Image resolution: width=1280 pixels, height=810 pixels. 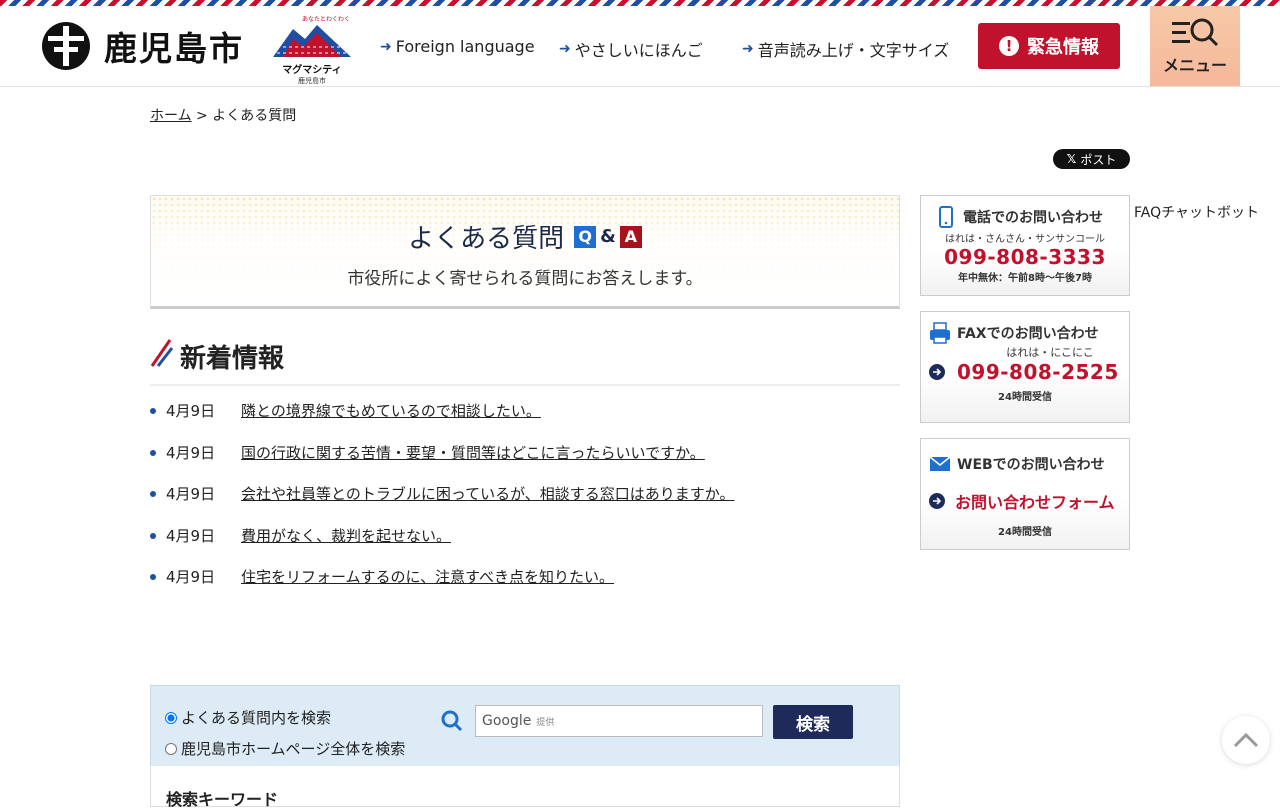 I want to click on search-input: Google 提供, so click(x=619, y=721).